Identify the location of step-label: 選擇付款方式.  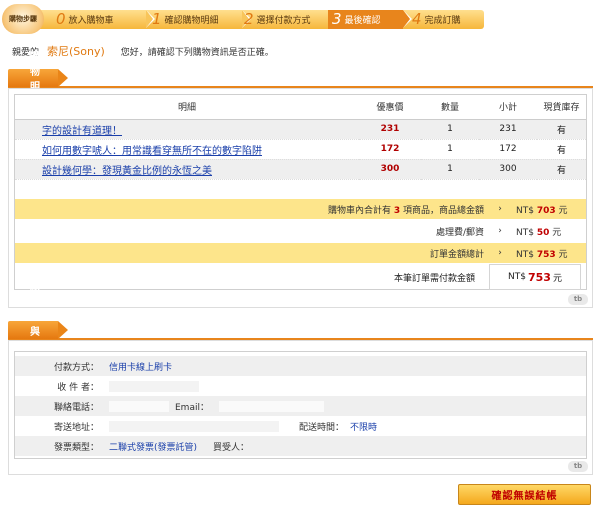
(283, 21).